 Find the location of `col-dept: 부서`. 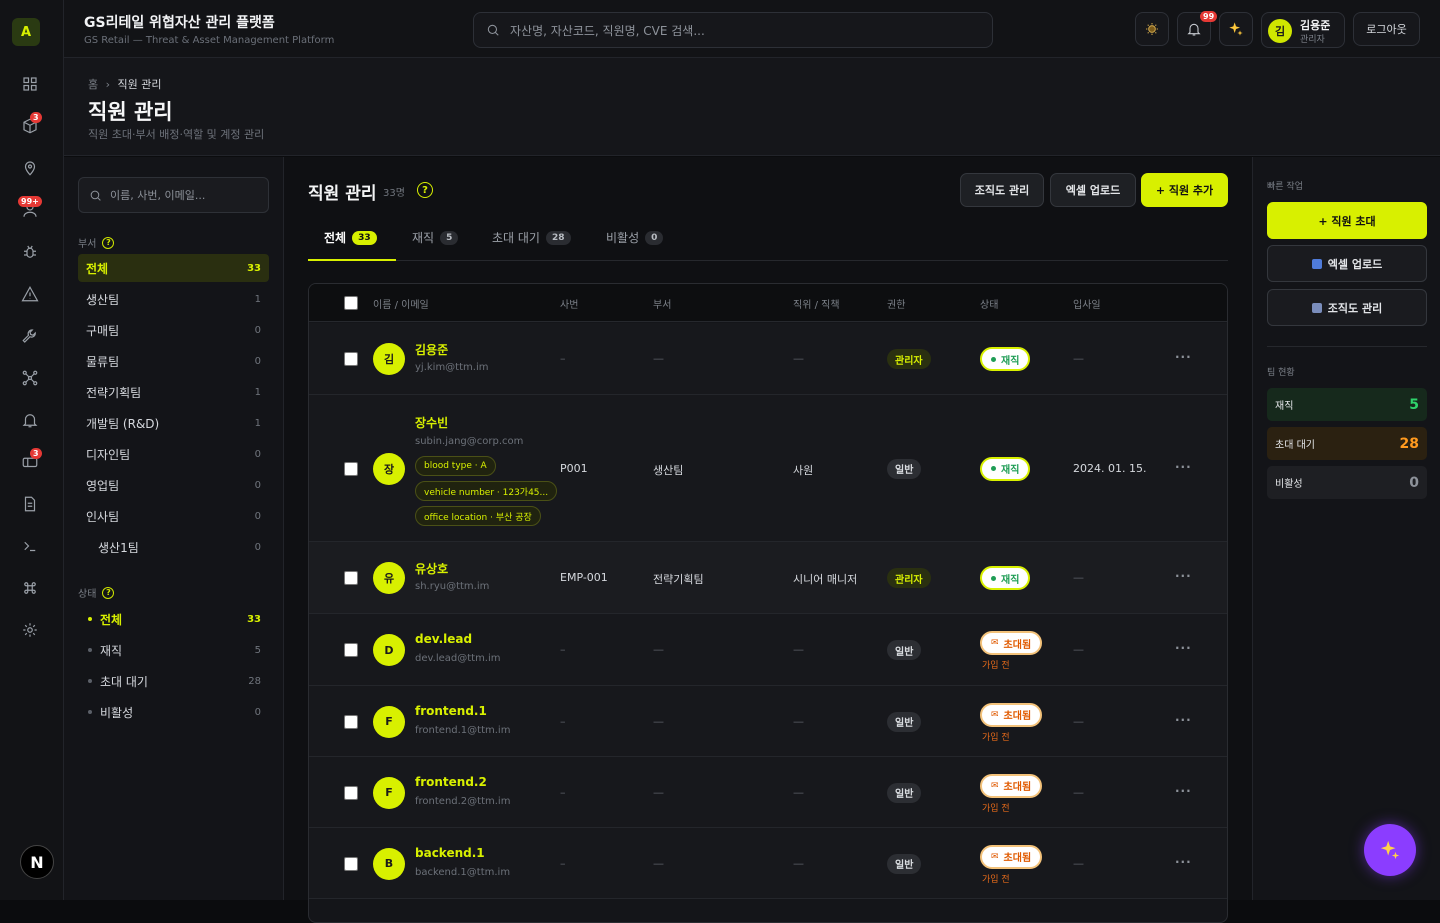

col-dept: 부서 is located at coordinates (662, 303).